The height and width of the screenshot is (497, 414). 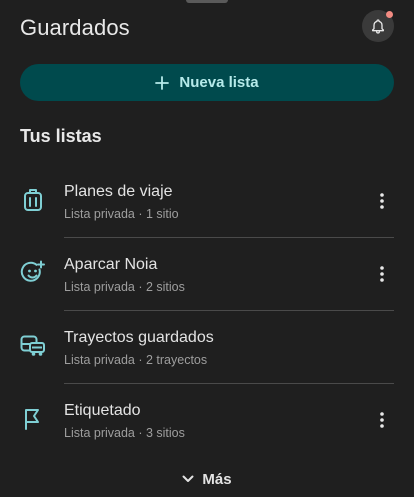 I want to click on notifications-button, so click(x=378, y=26).